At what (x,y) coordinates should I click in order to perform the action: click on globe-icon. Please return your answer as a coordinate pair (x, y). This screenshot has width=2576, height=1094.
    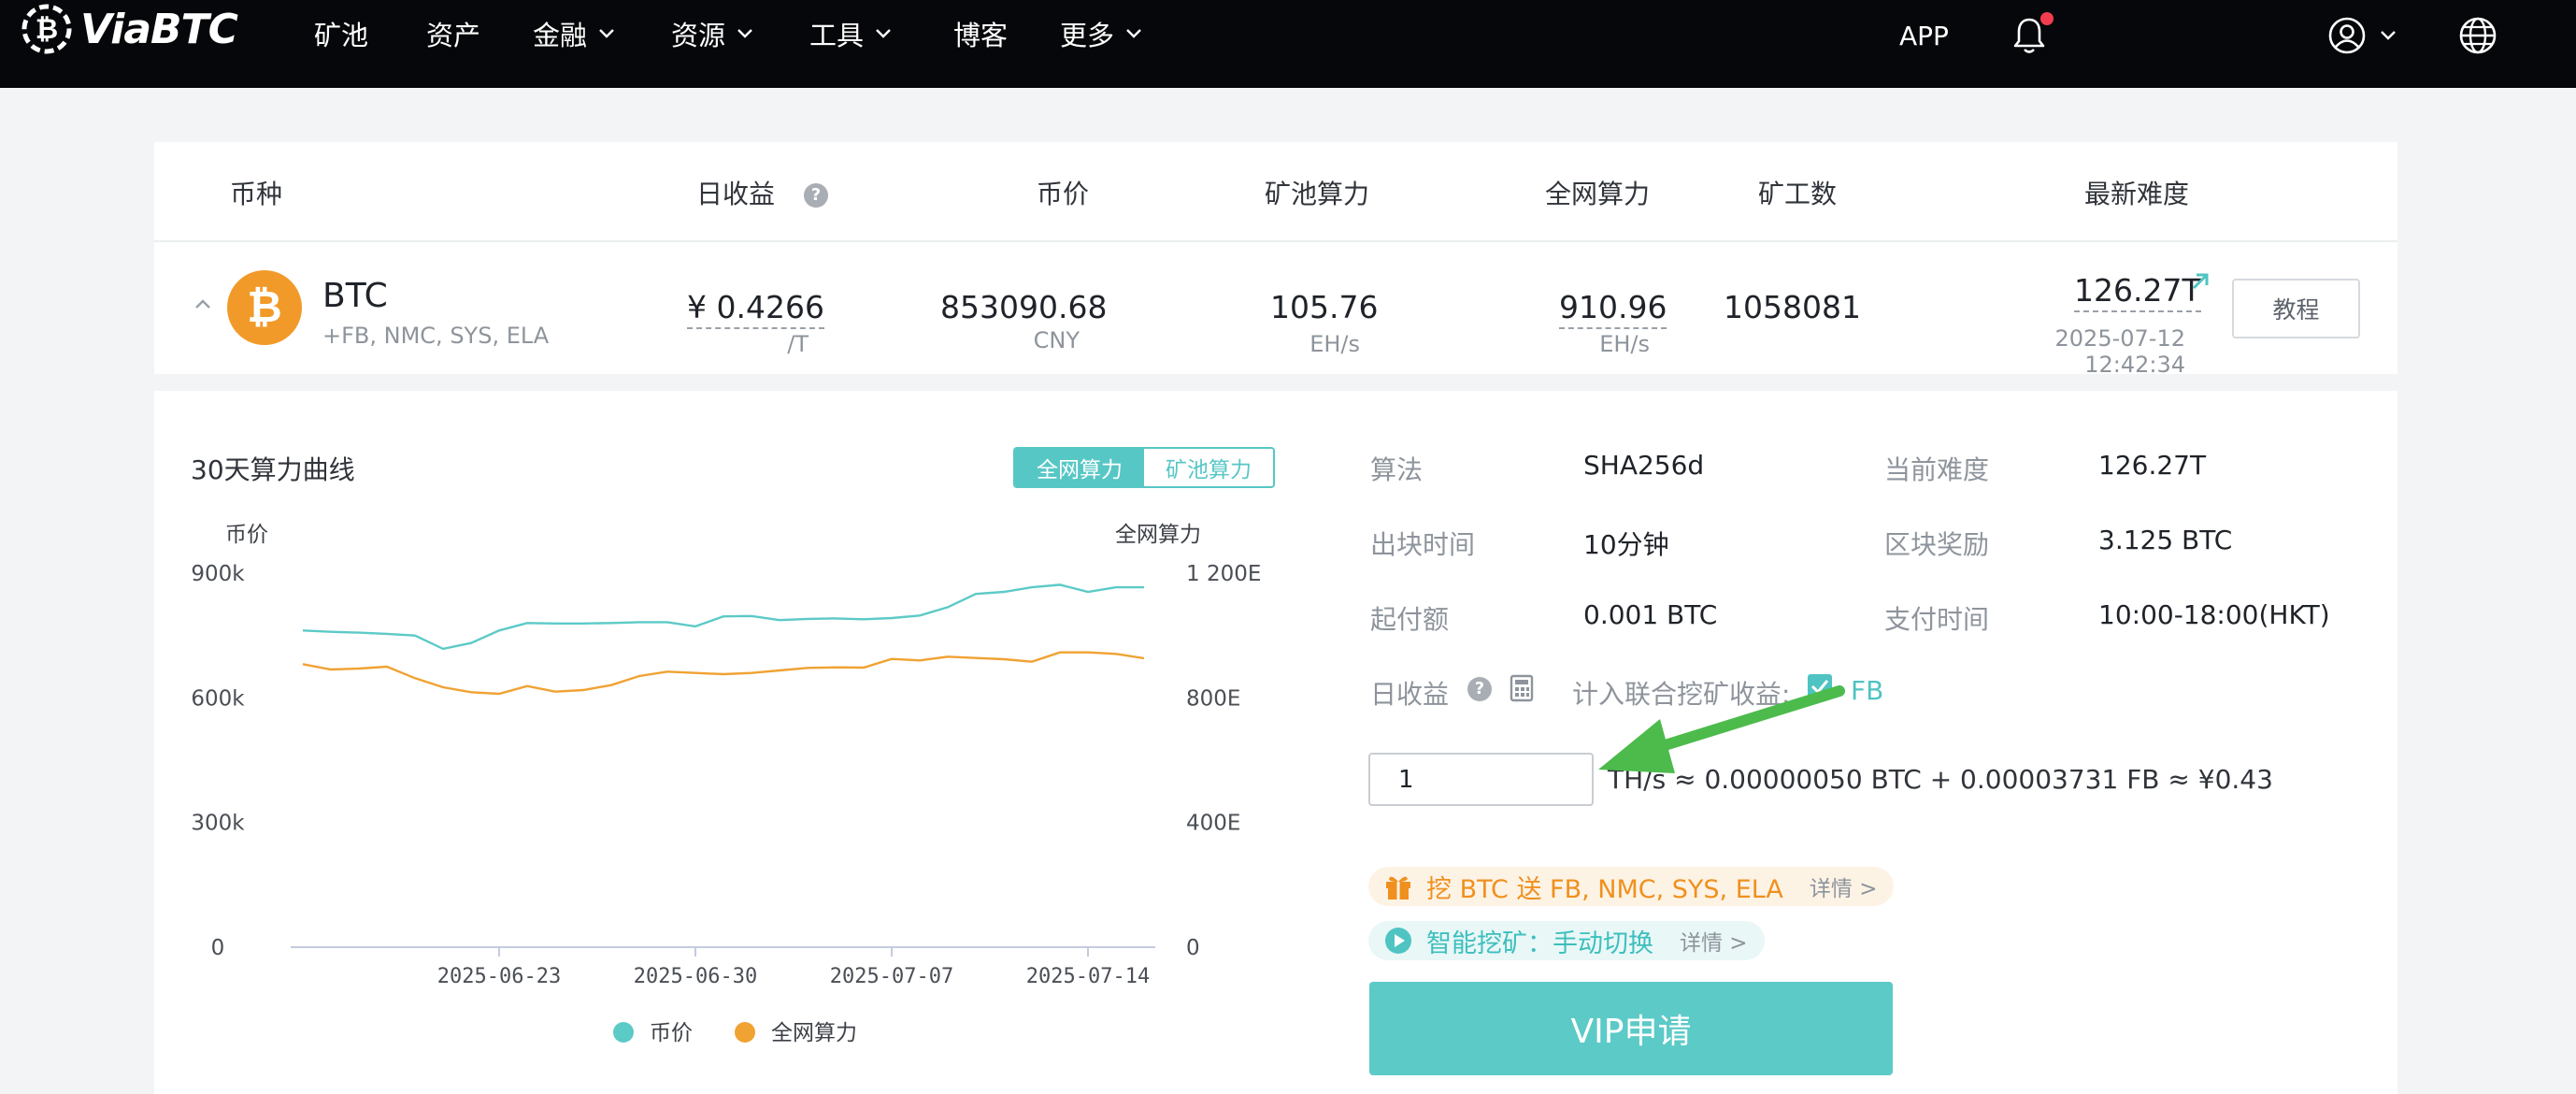
    Looking at the image, I should click on (2478, 35).